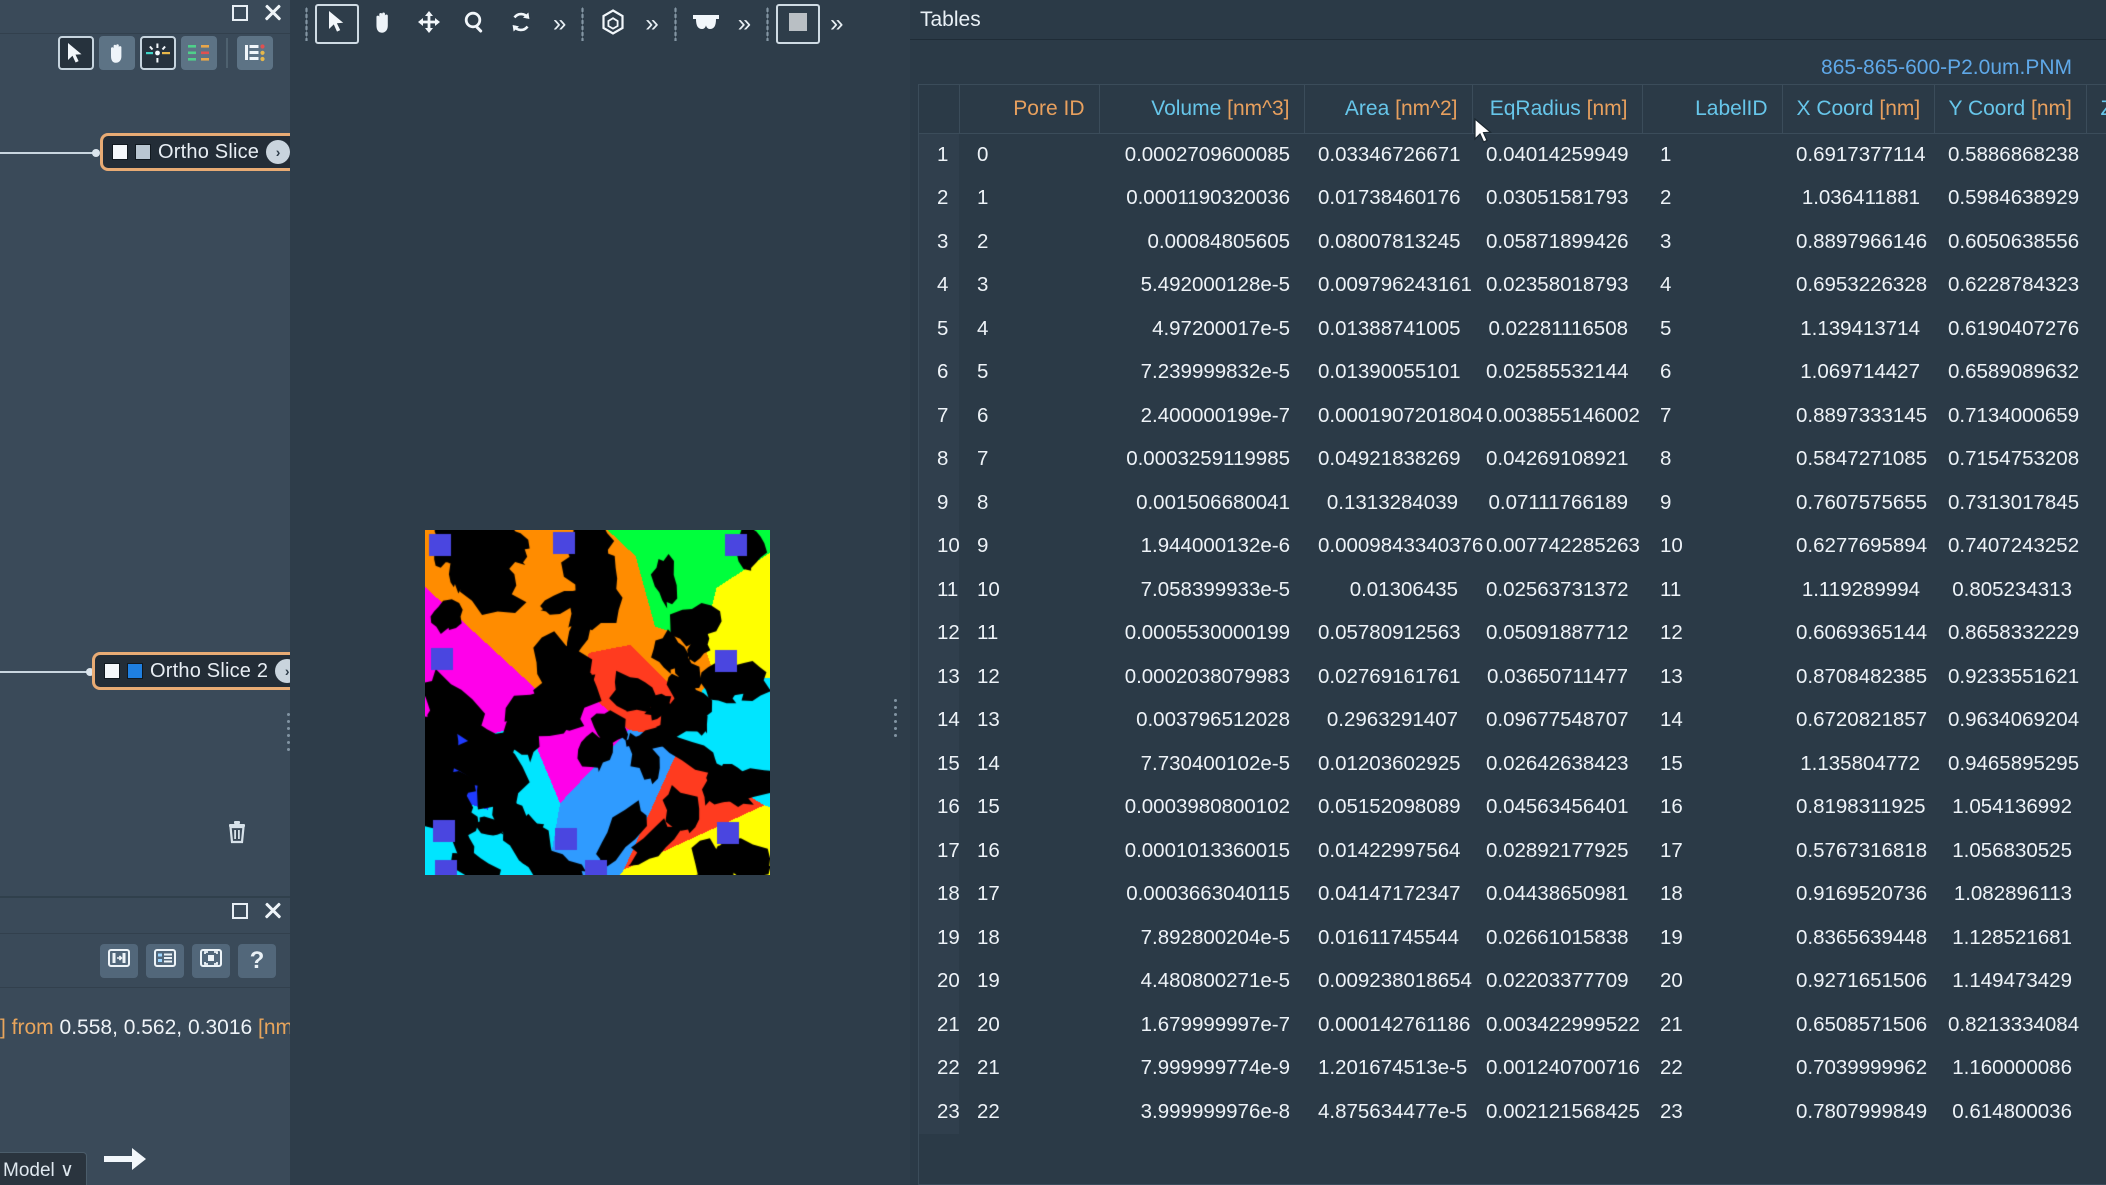  I want to click on viewport-overflow-4: », so click(836, 24).